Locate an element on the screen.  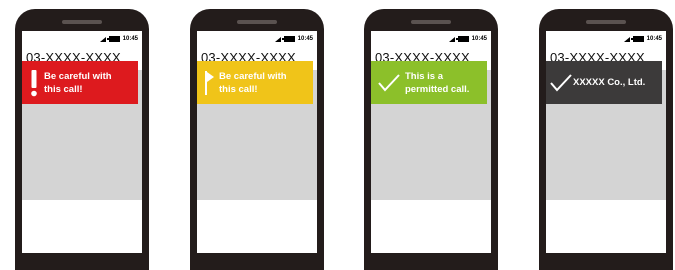
banner-line-1: This is a is located at coordinates (424, 76).